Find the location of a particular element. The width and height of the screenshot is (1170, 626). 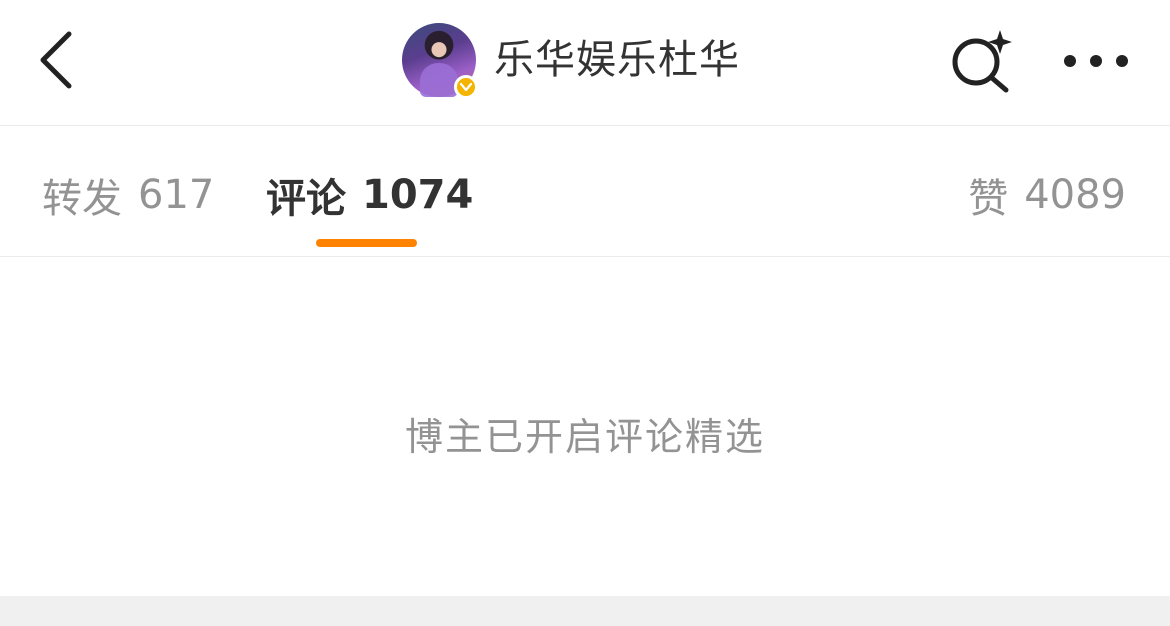

author-profile: 乐华娱乐杜华 is located at coordinates (571, 60).